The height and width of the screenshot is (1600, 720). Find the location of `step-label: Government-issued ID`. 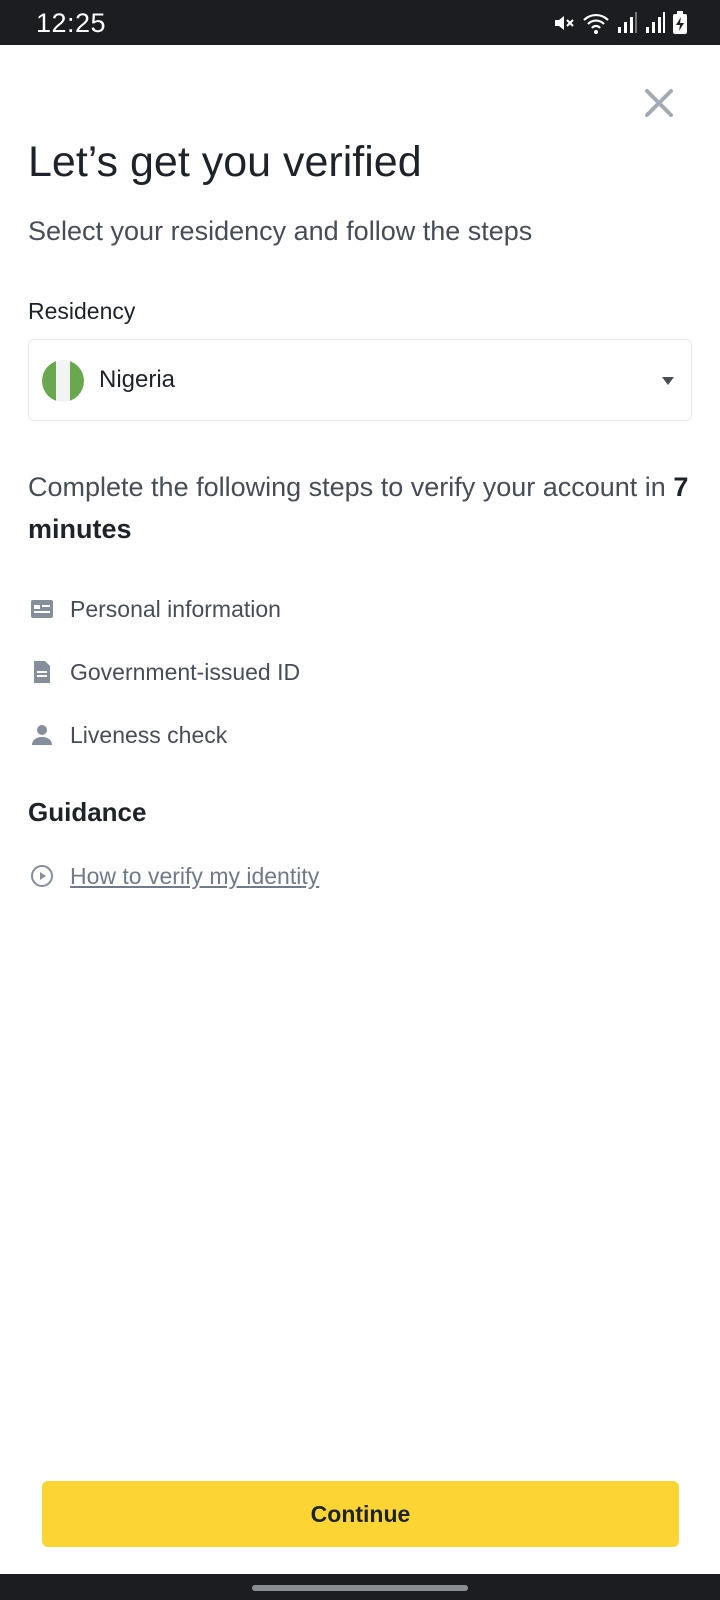

step-label: Government-issued ID is located at coordinates (185, 671).